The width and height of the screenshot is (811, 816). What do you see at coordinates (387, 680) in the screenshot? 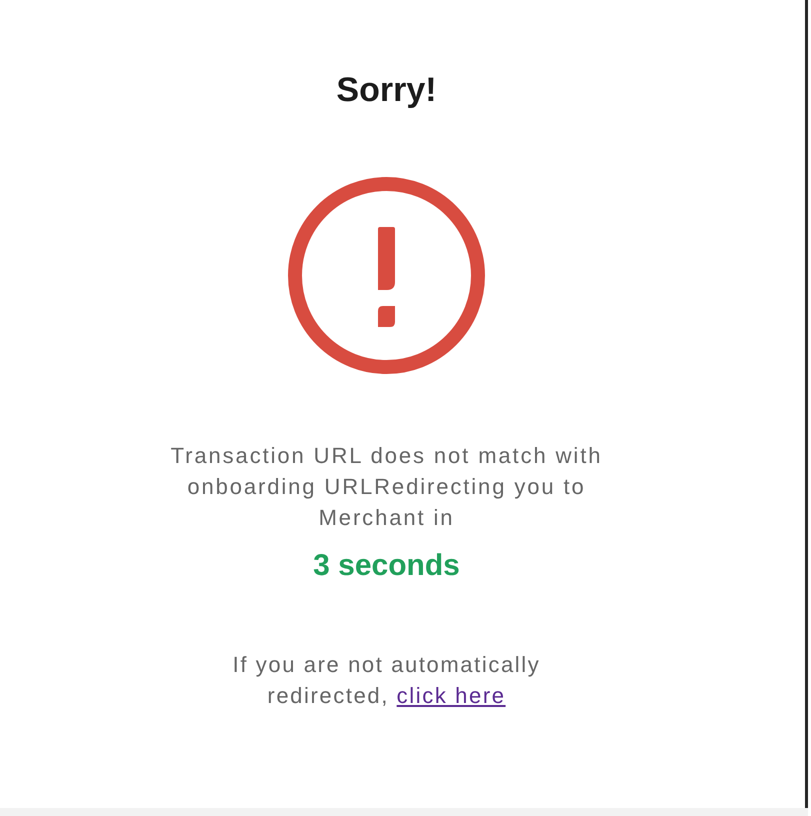
I see `redirect-note: If you are not automatically redirected, click here` at bounding box center [387, 680].